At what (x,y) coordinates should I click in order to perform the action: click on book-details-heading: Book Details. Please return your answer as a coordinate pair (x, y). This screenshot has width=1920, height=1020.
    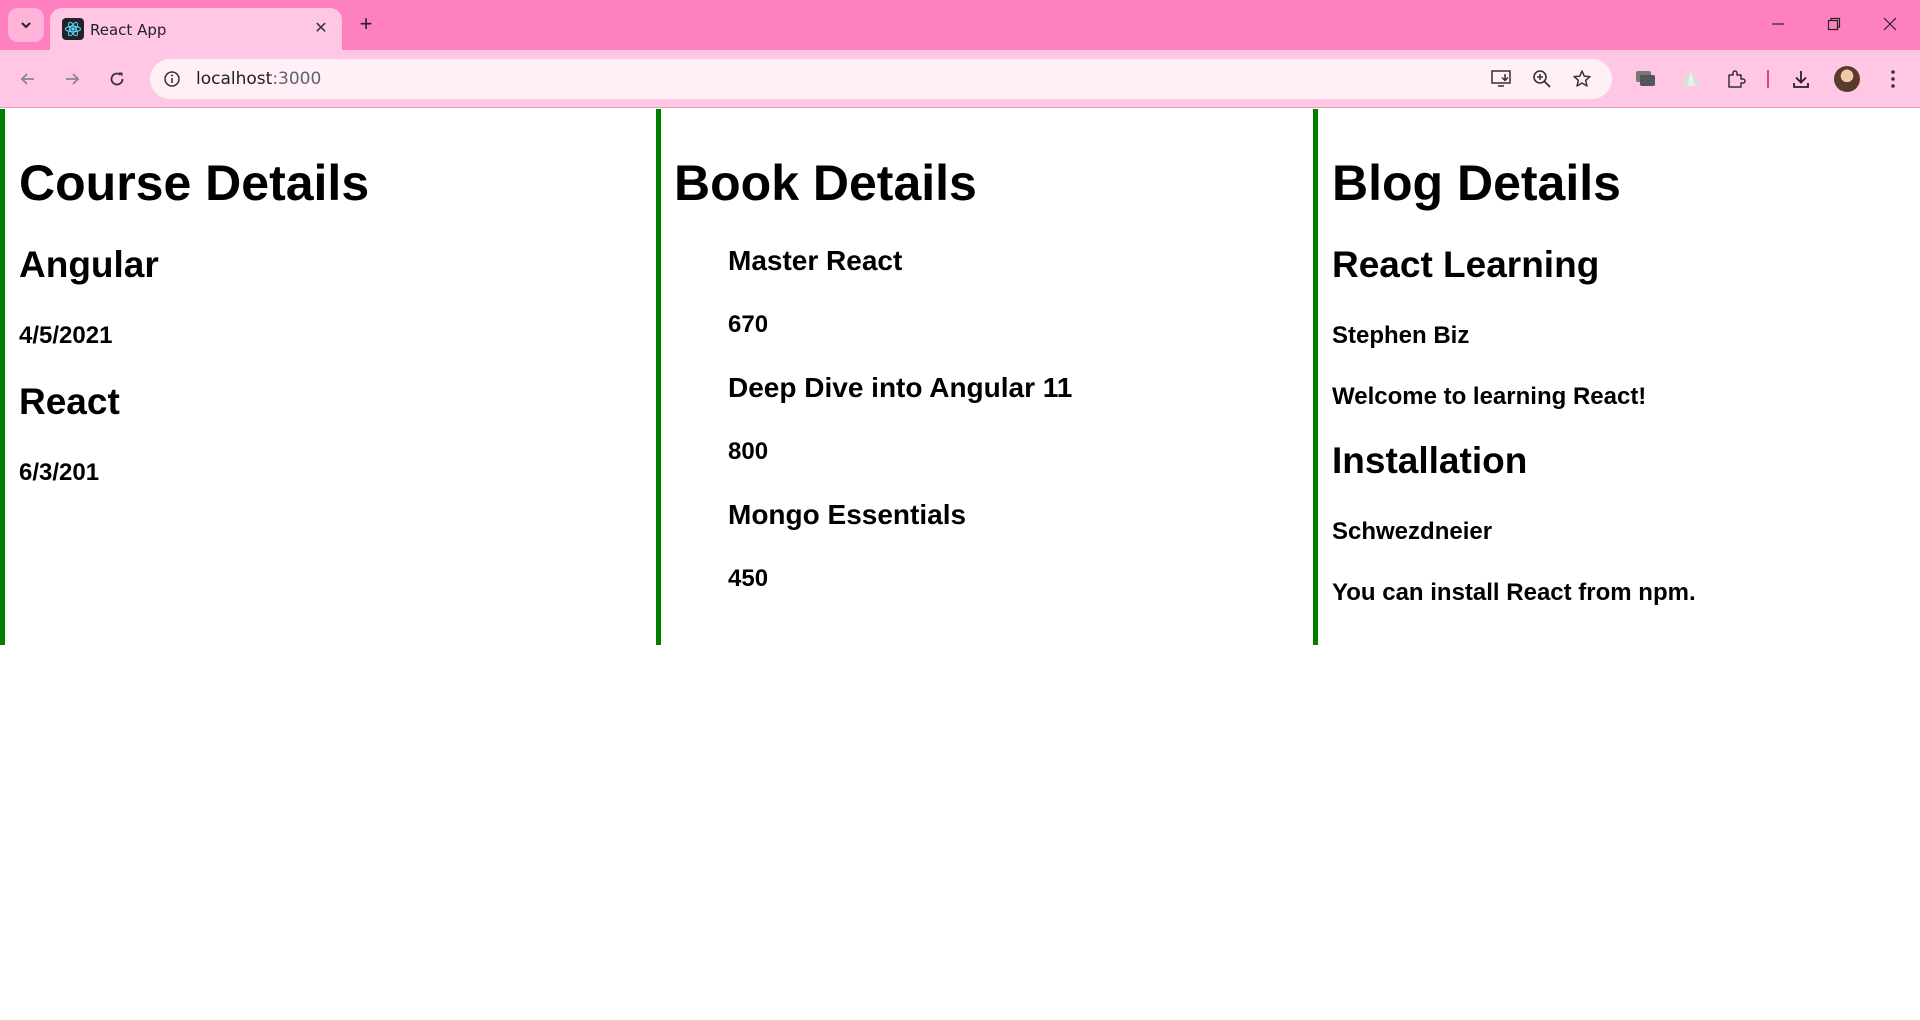
    Looking at the image, I should click on (825, 183).